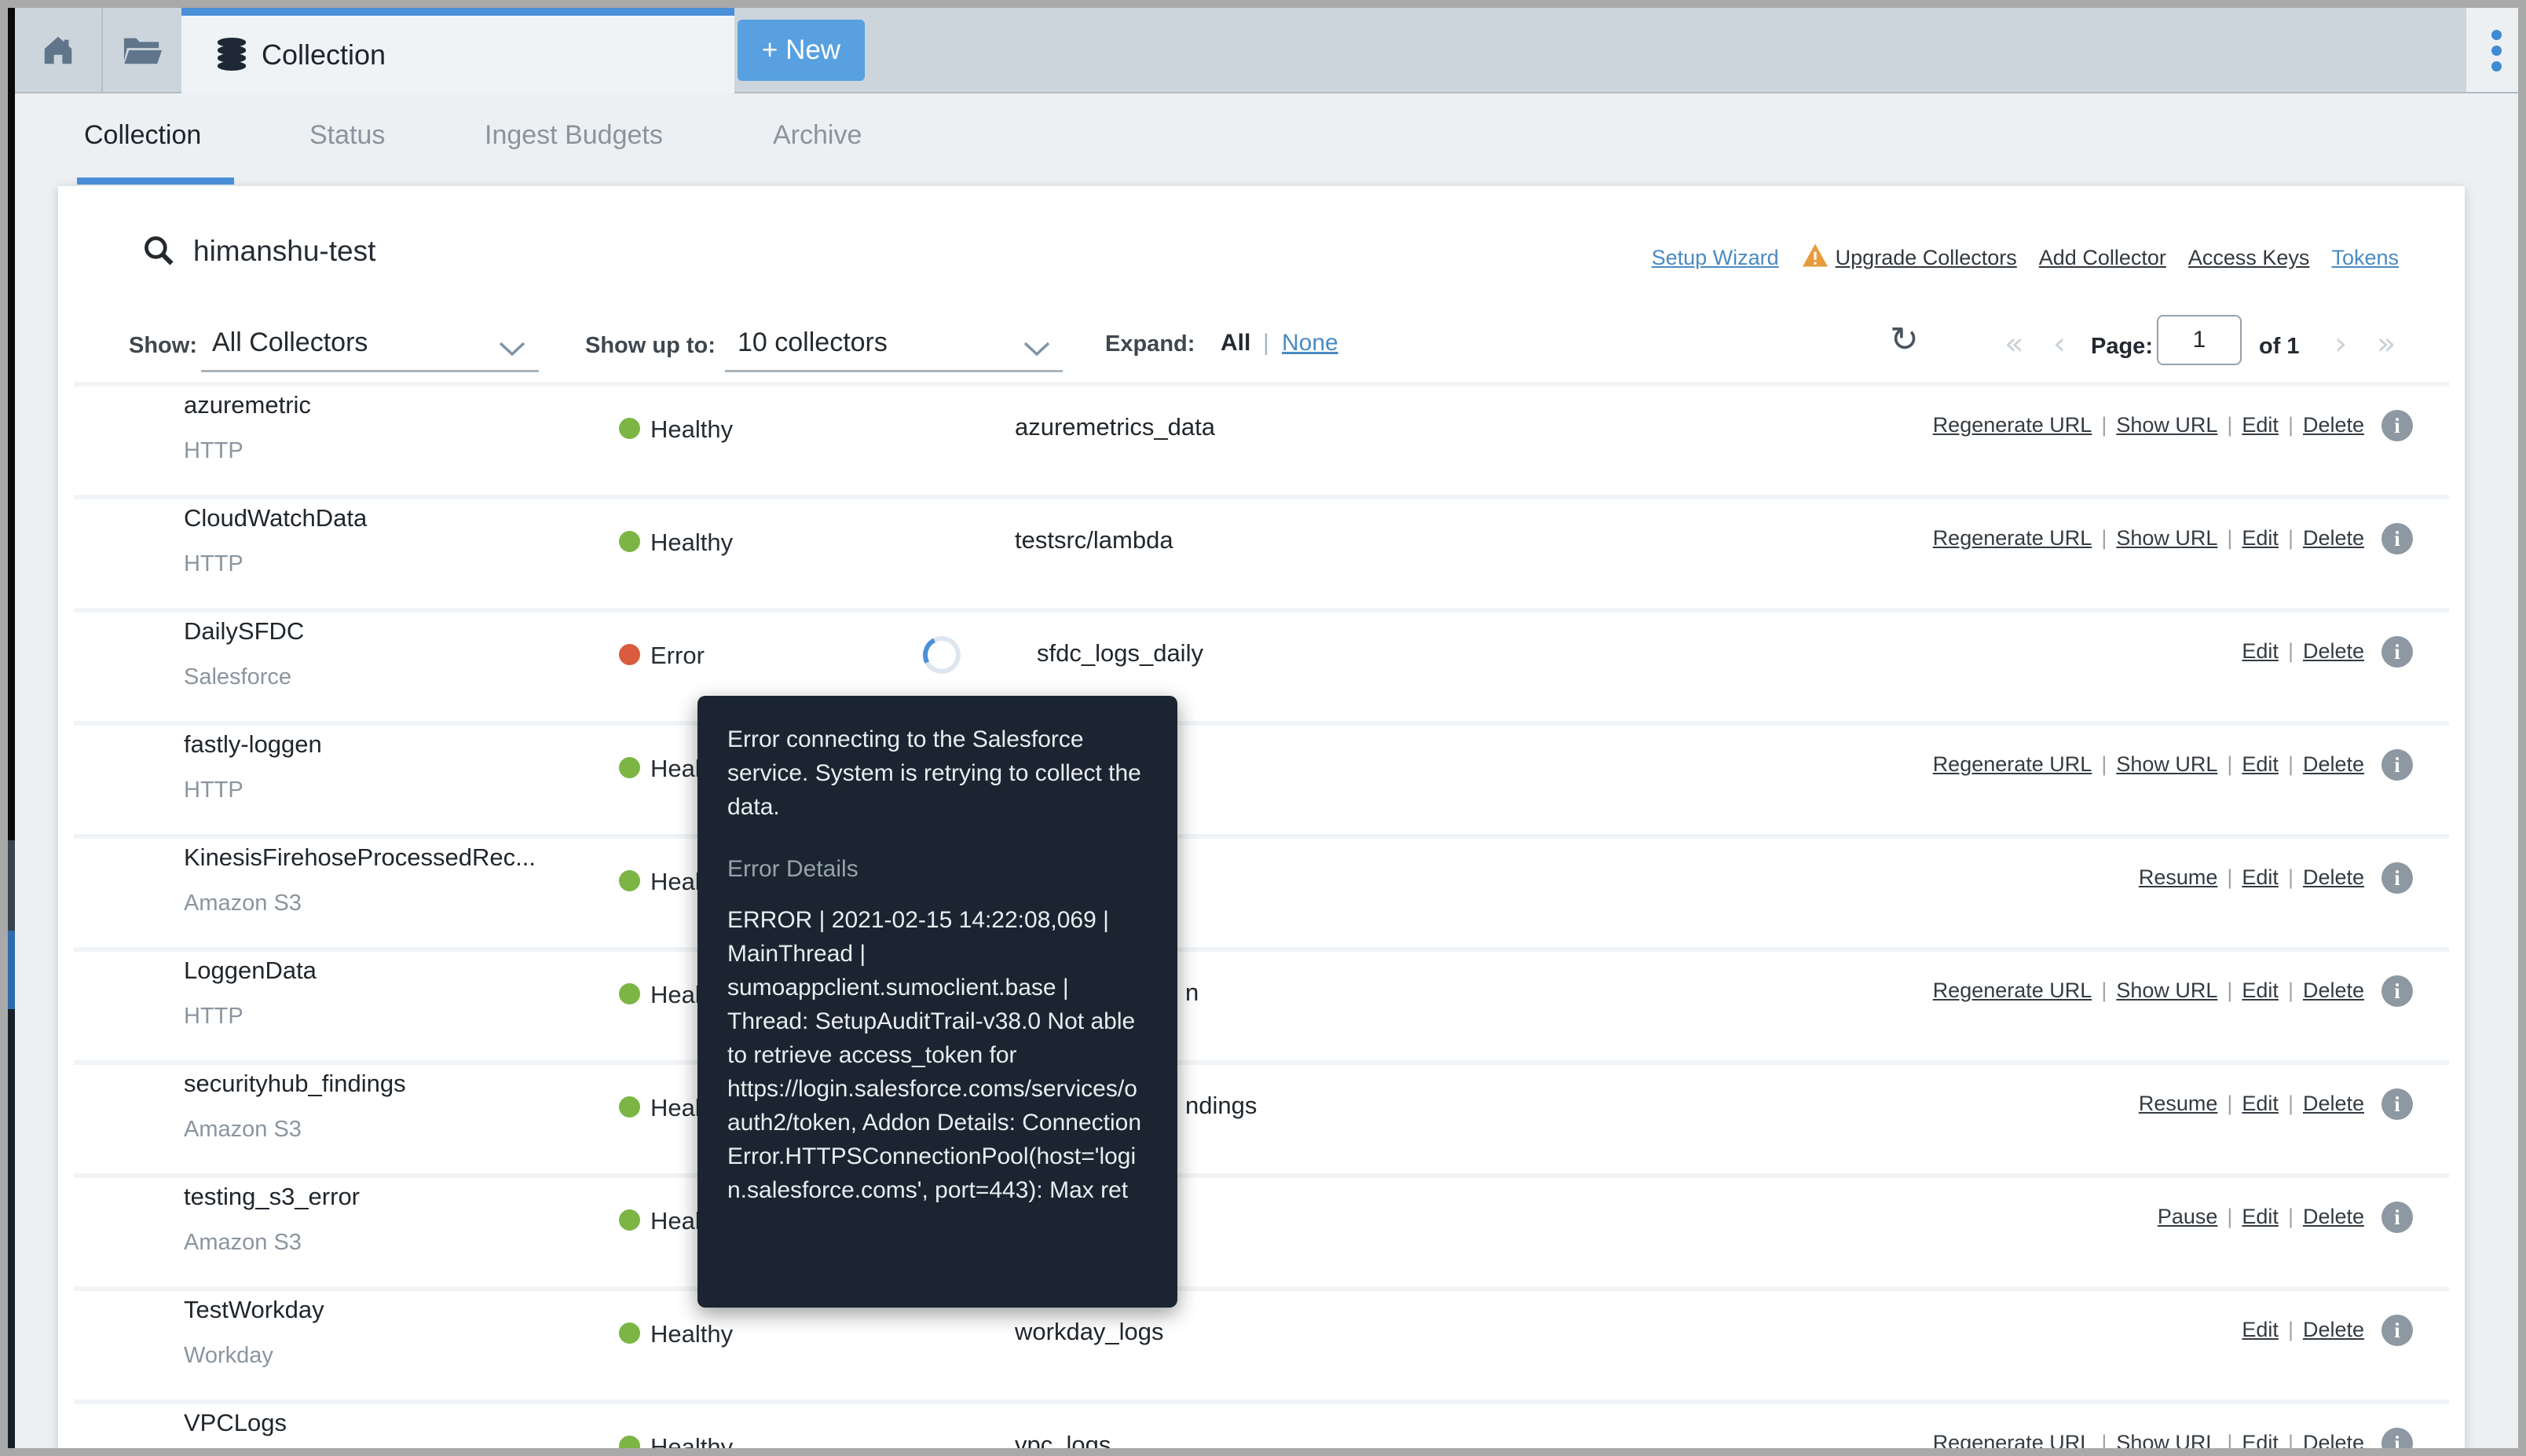 Image resolution: width=2526 pixels, height=1456 pixels. What do you see at coordinates (247, 405) in the screenshot?
I see `collector-name: azuremetric` at bounding box center [247, 405].